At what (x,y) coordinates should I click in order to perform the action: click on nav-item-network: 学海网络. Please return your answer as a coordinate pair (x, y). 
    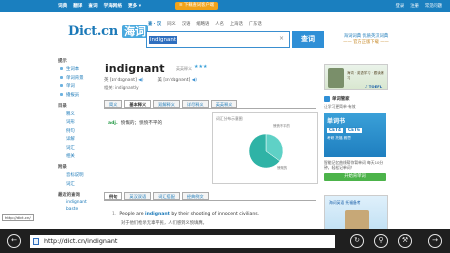
    Looking at the image, I should click on (113, 6).